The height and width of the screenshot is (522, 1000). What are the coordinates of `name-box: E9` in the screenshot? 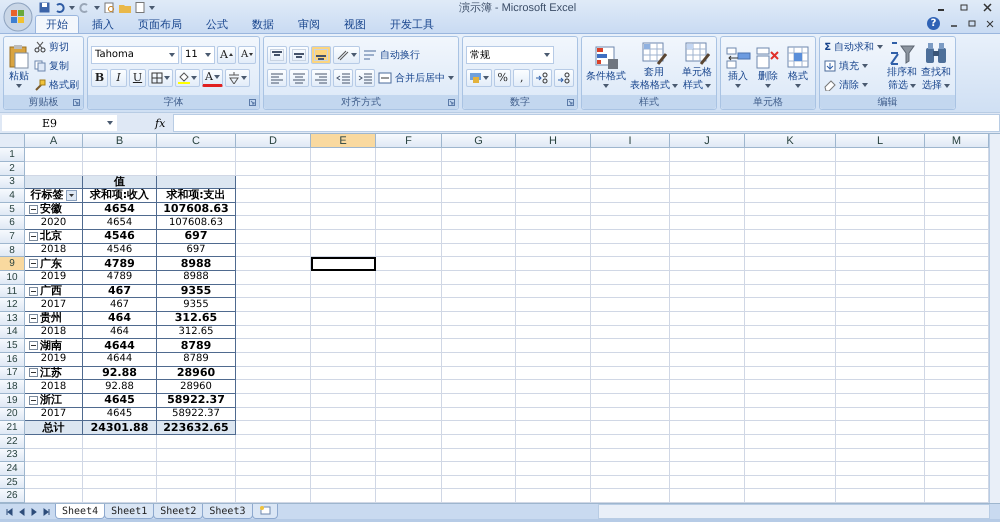 It's located at (59, 123).